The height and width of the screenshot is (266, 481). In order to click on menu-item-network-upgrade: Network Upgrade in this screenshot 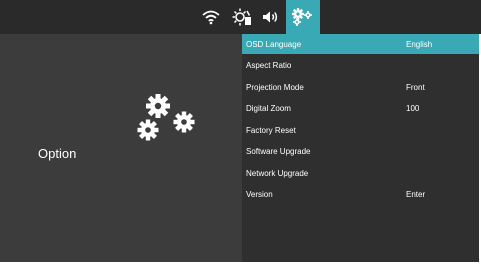, I will do `click(360, 173)`.